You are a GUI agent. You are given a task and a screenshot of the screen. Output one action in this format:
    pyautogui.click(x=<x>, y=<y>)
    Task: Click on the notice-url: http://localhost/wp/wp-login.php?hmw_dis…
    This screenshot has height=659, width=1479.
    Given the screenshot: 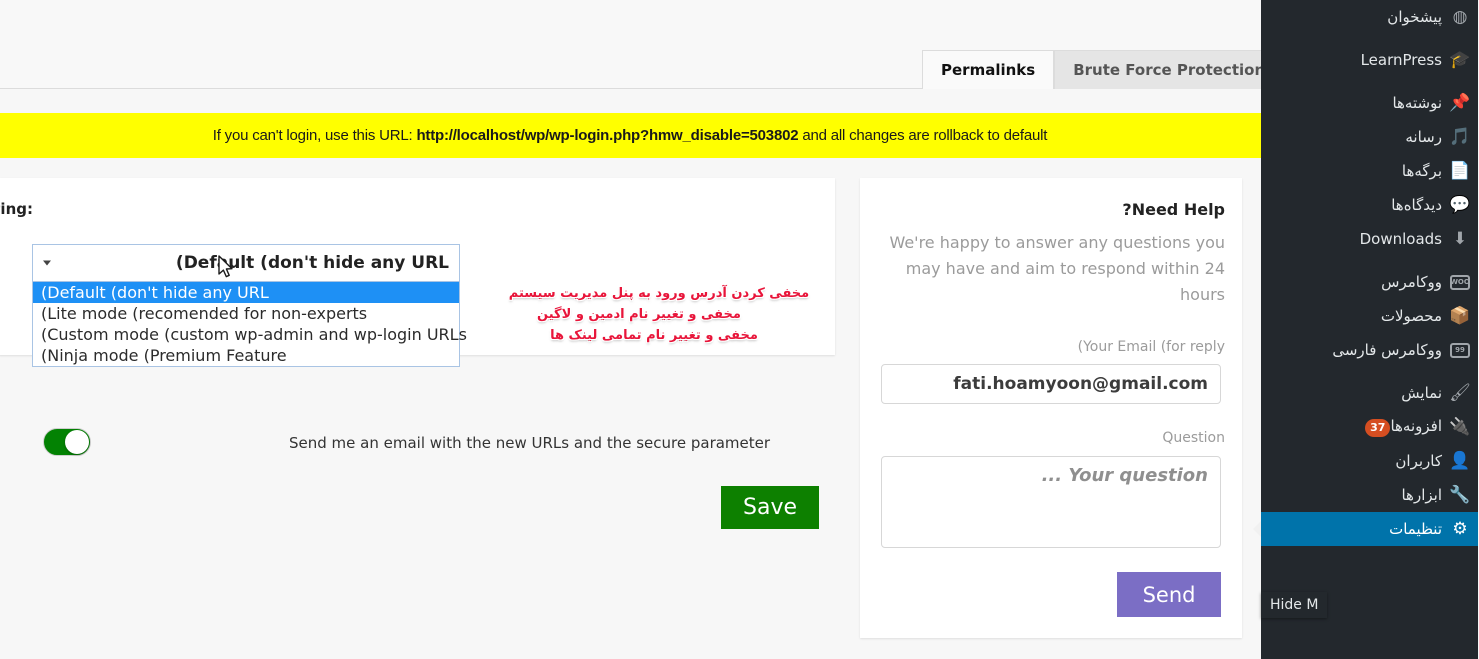 What is the action you would take?
    pyautogui.click(x=608, y=135)
    